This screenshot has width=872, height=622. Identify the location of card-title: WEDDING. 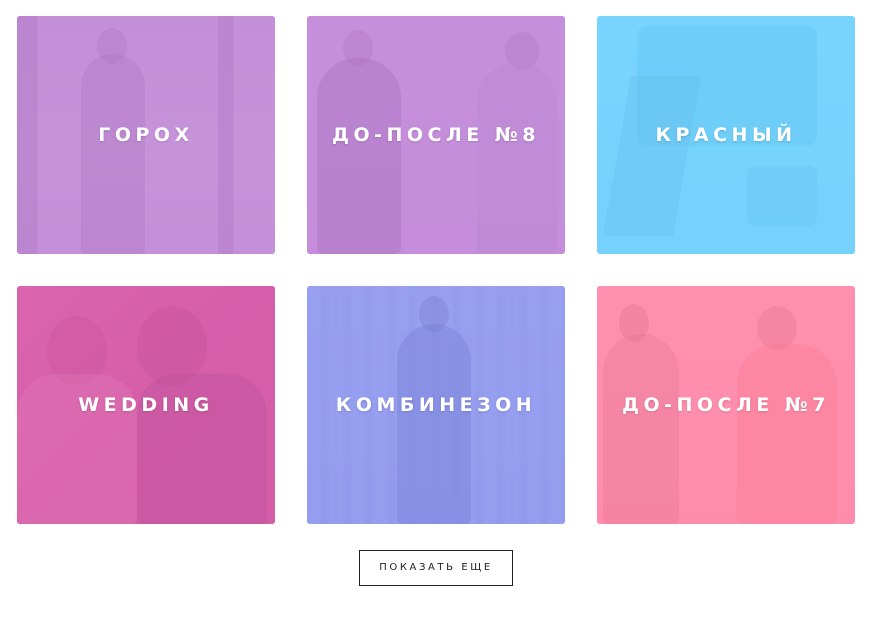
(146, 405).